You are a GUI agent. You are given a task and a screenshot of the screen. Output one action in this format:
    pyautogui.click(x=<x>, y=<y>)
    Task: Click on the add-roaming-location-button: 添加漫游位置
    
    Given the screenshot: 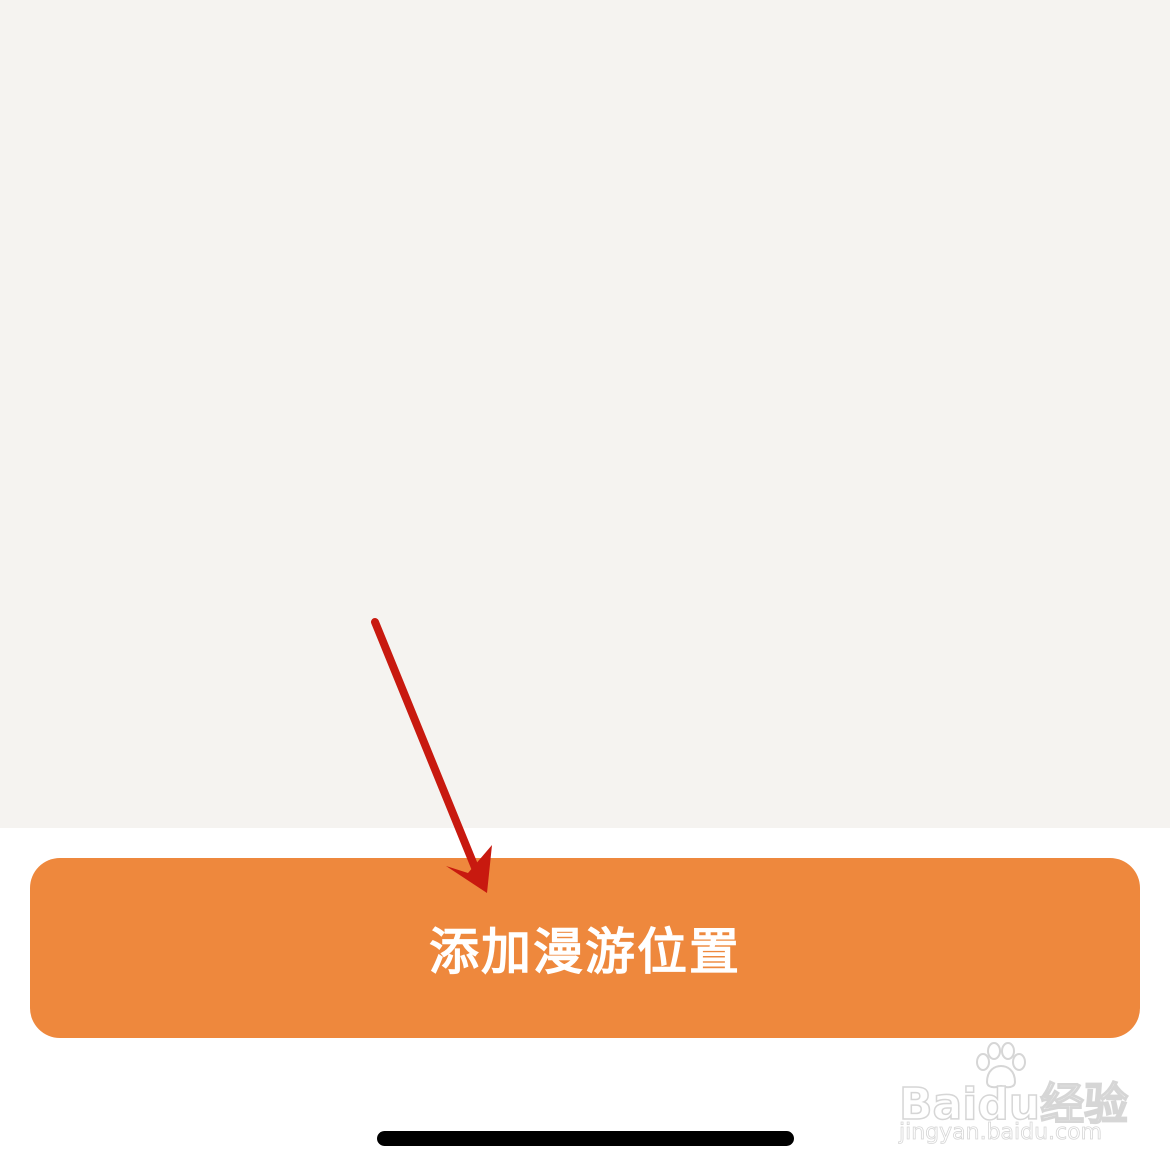 What is the action you would take?
    pyautogui.click(x=585, y=948)
    